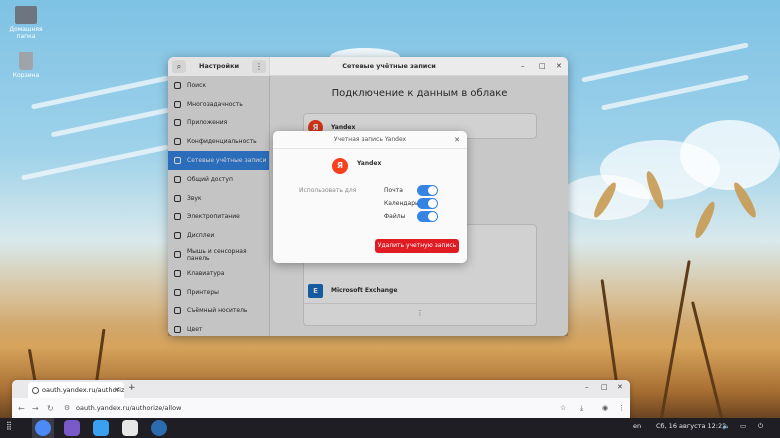 This screenshot has width=780, height=438. Describe the element at coordinates (67, 408) in the screenshot. I see `site-info-icon: ⚙` at that location.